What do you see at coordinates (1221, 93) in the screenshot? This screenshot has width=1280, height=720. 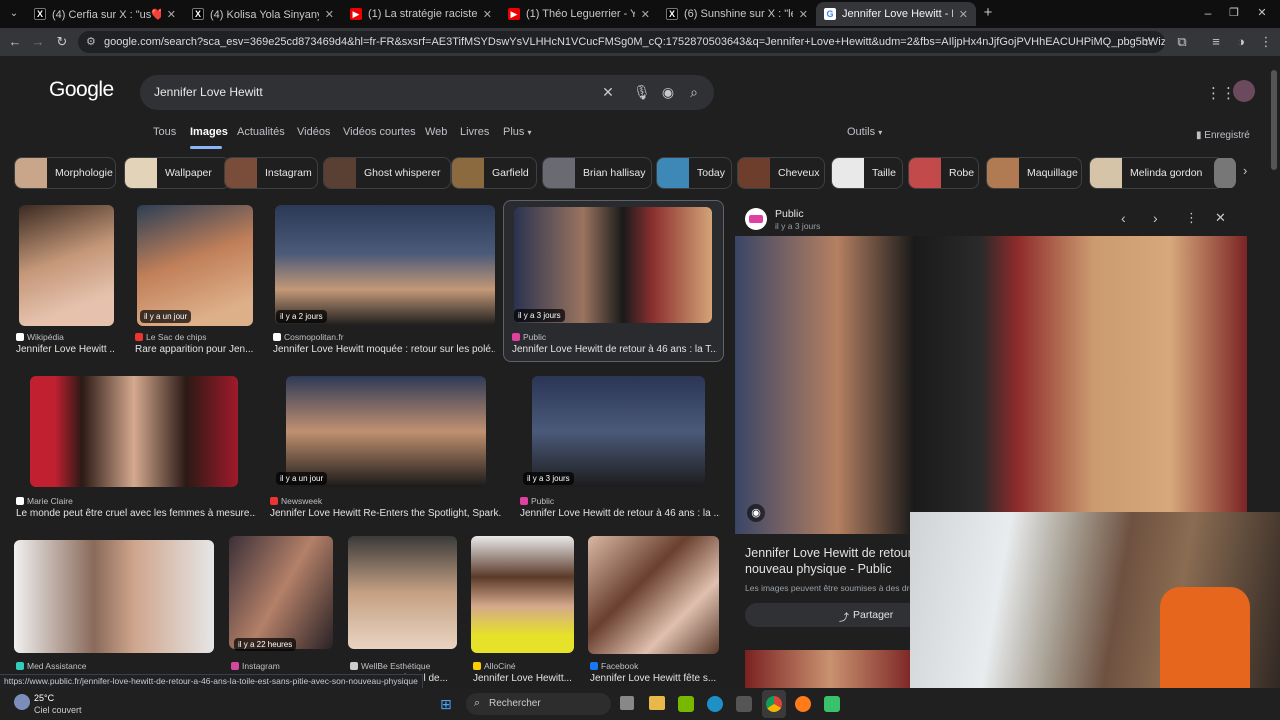 I see `apps-grid-icon: ⋮⋮` at bounding box center [1221, 93].